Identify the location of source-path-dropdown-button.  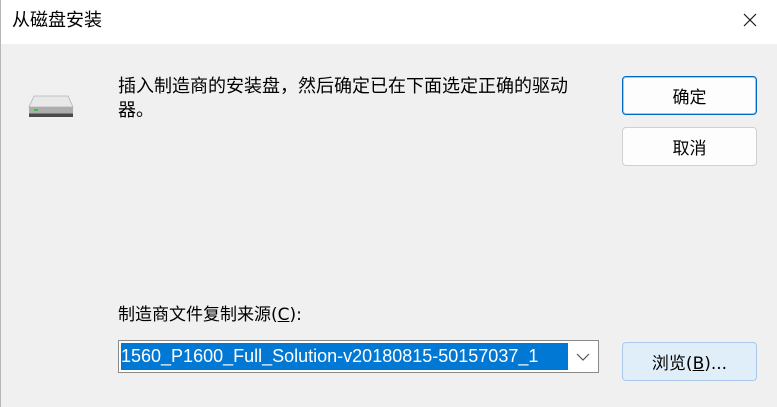
(583, 356).